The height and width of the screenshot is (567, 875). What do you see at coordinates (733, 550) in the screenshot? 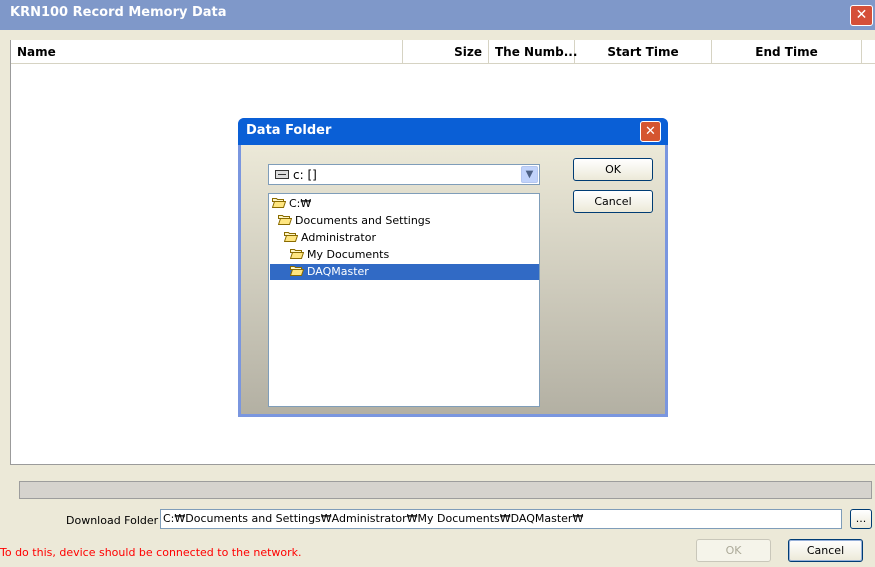
I see `ok-button: OK` at bounding box center [733, 550].